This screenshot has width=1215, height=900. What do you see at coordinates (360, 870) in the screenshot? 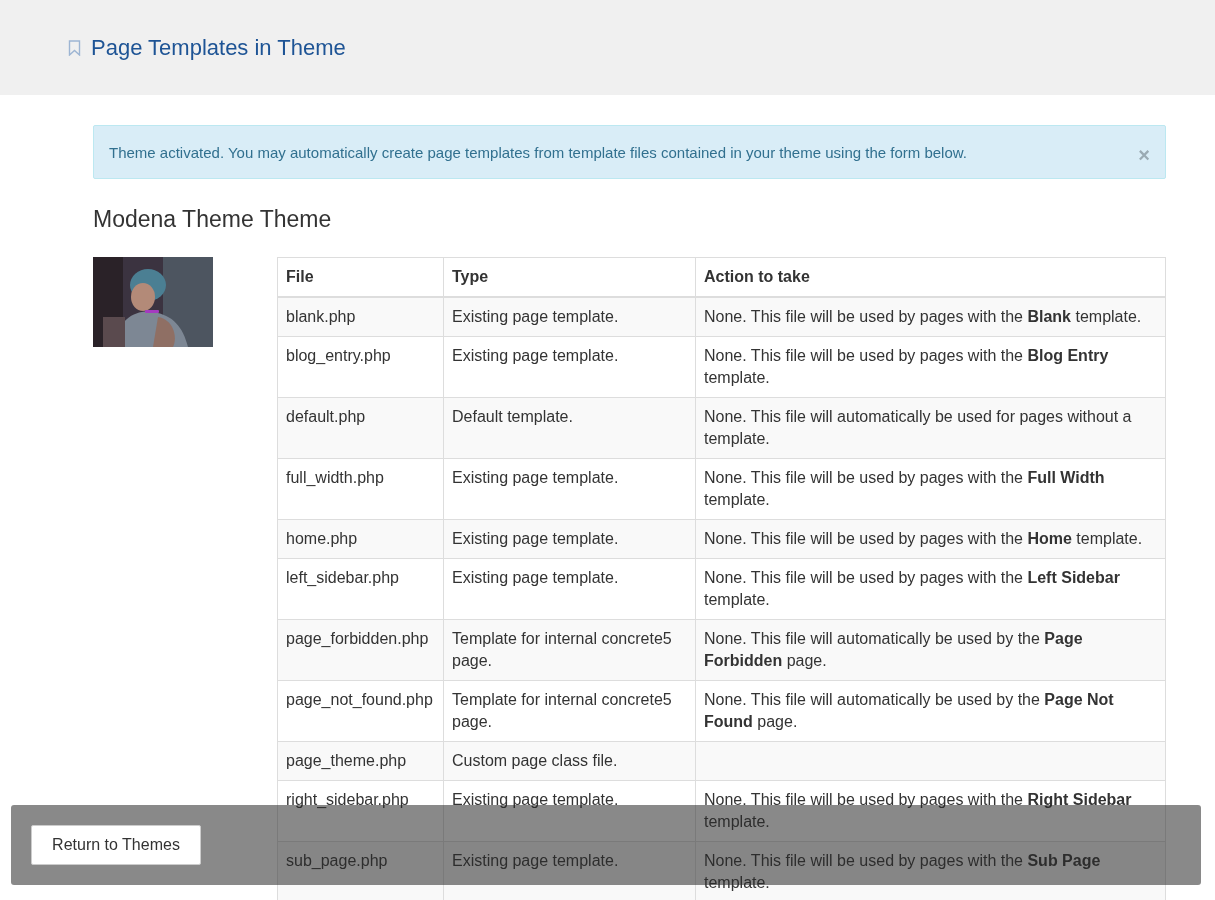
I see `table-cell: sub_page.php` at bounding box center [360, 870].